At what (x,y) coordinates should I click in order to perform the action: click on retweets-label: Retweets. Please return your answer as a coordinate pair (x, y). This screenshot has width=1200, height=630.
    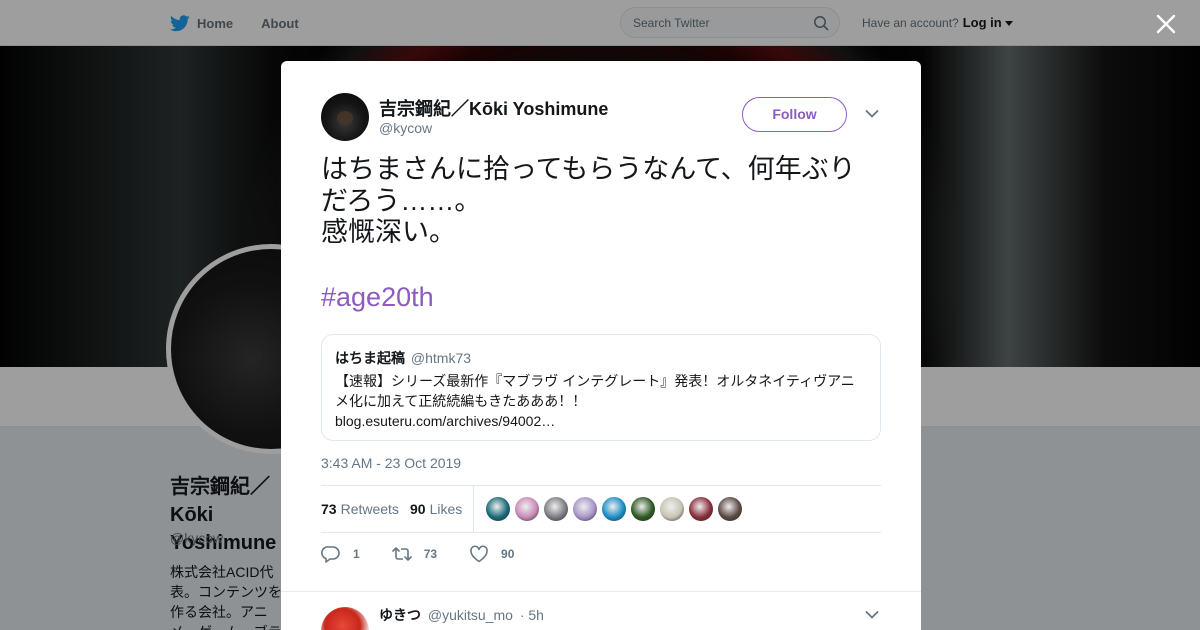
    Looking at the image, I should click on (369, 509).